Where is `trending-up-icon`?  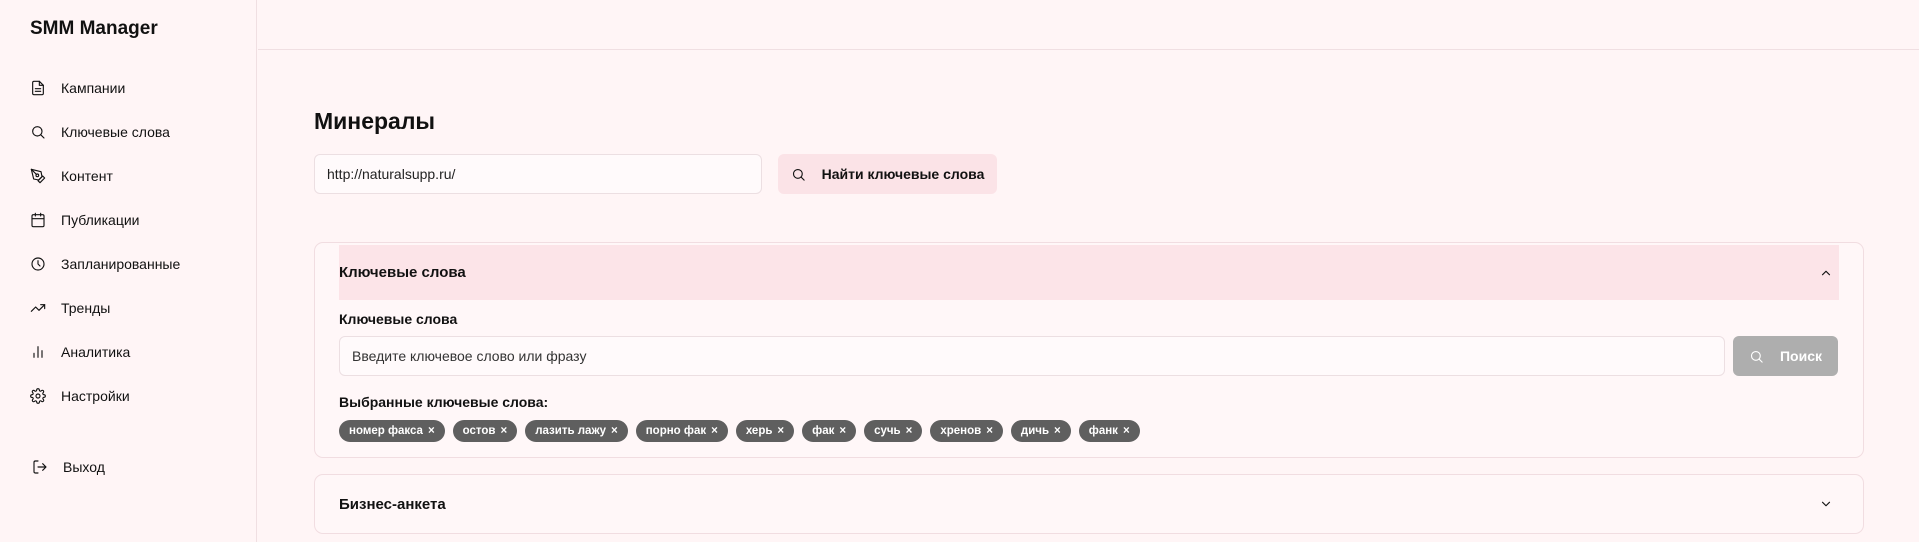
trending-up-icon is located at coordinates (38, 308).